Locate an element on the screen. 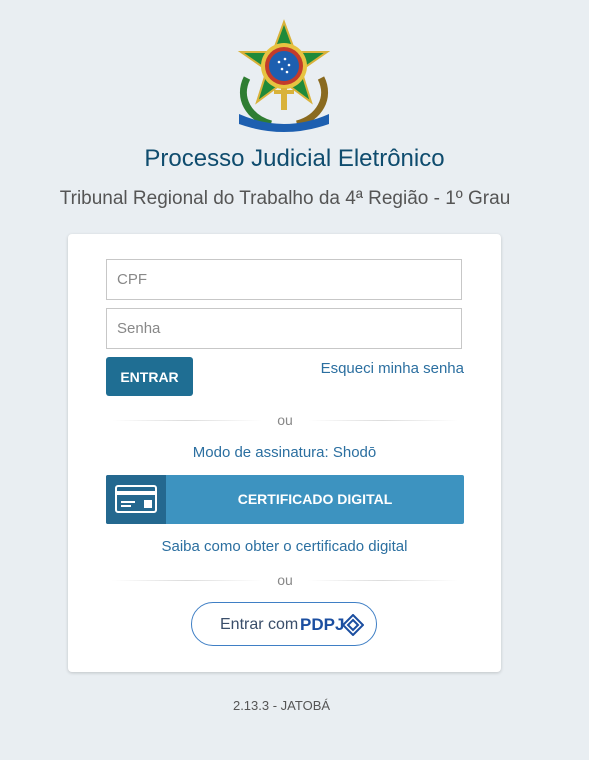  id-card-icon is located at coordinates (136, 499).